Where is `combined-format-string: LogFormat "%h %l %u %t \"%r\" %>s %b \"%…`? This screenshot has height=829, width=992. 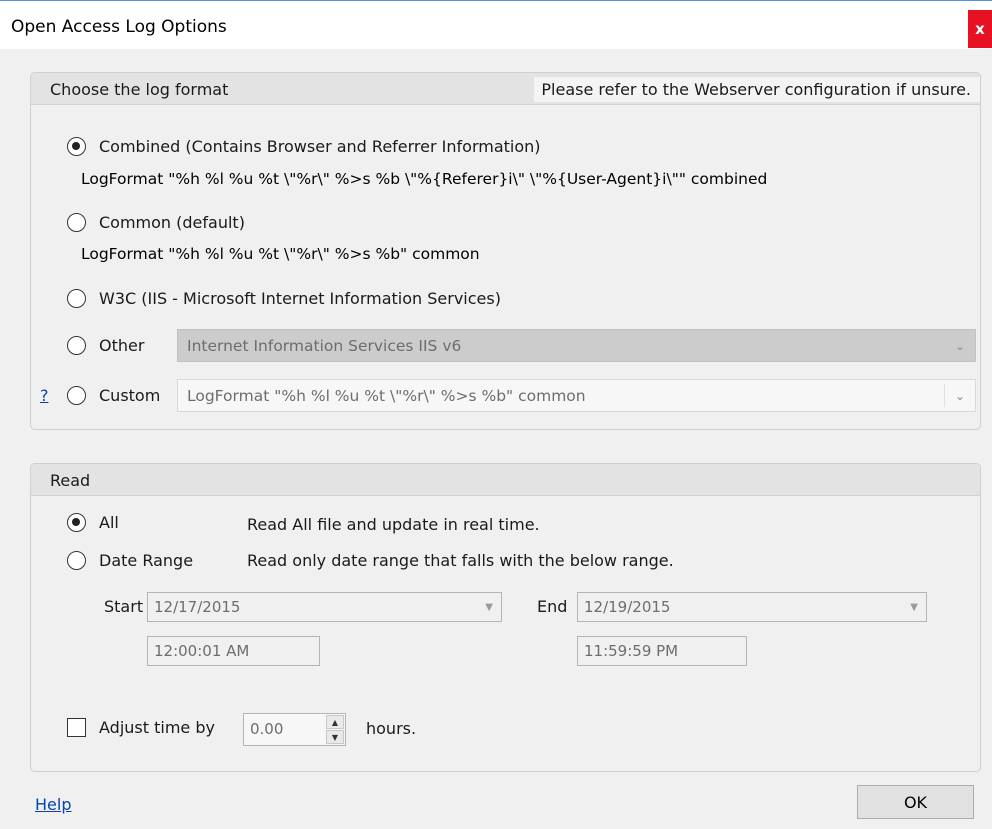 combined-format-string: LogFormat "%h %l %u %t \"%r\" %>s %b \"%… is located at coordinates (424, 179).